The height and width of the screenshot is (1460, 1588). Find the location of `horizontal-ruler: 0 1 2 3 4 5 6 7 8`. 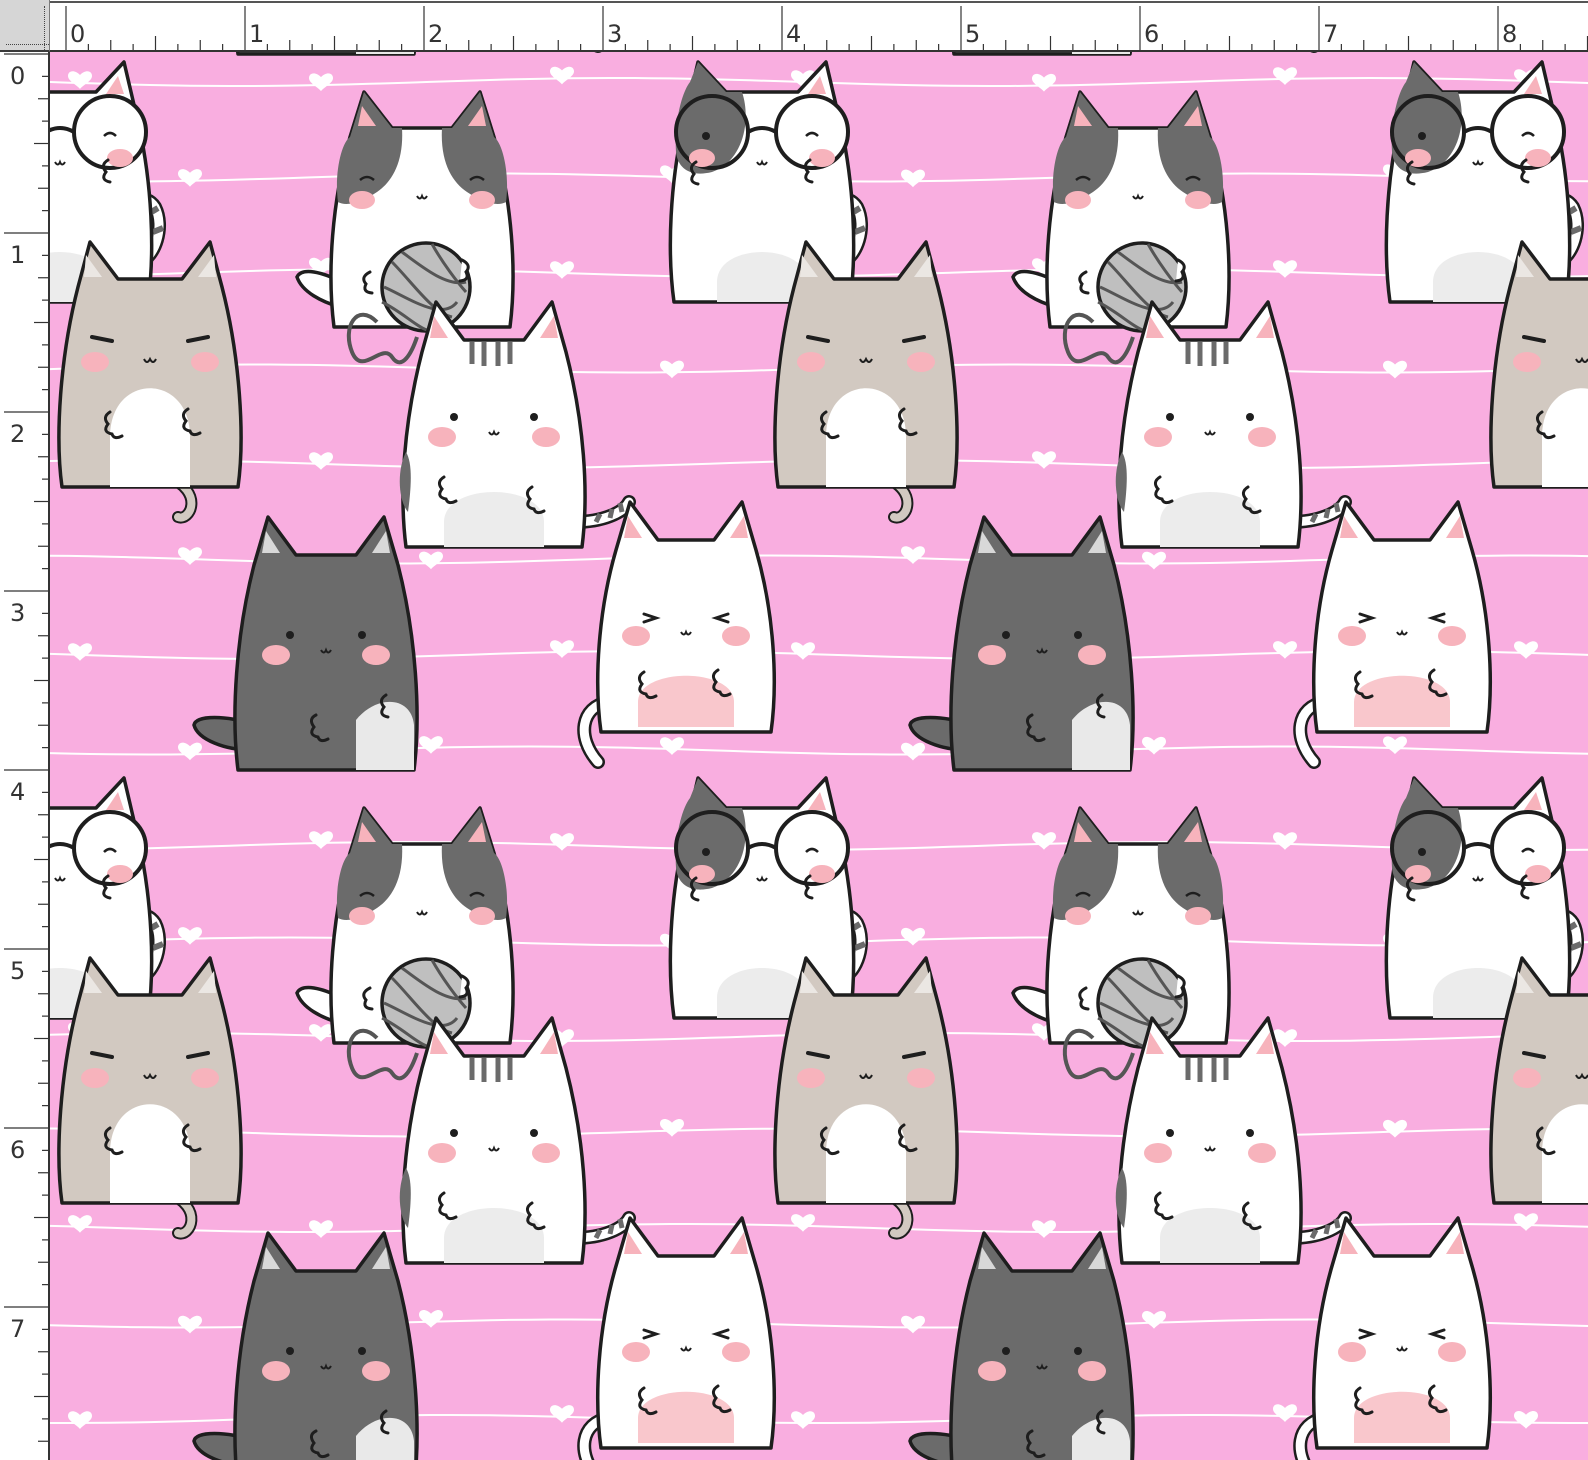

horizontal-ruler: 0 1 2 3 4 5 6 7 8 is located at coordinates (819, 26).